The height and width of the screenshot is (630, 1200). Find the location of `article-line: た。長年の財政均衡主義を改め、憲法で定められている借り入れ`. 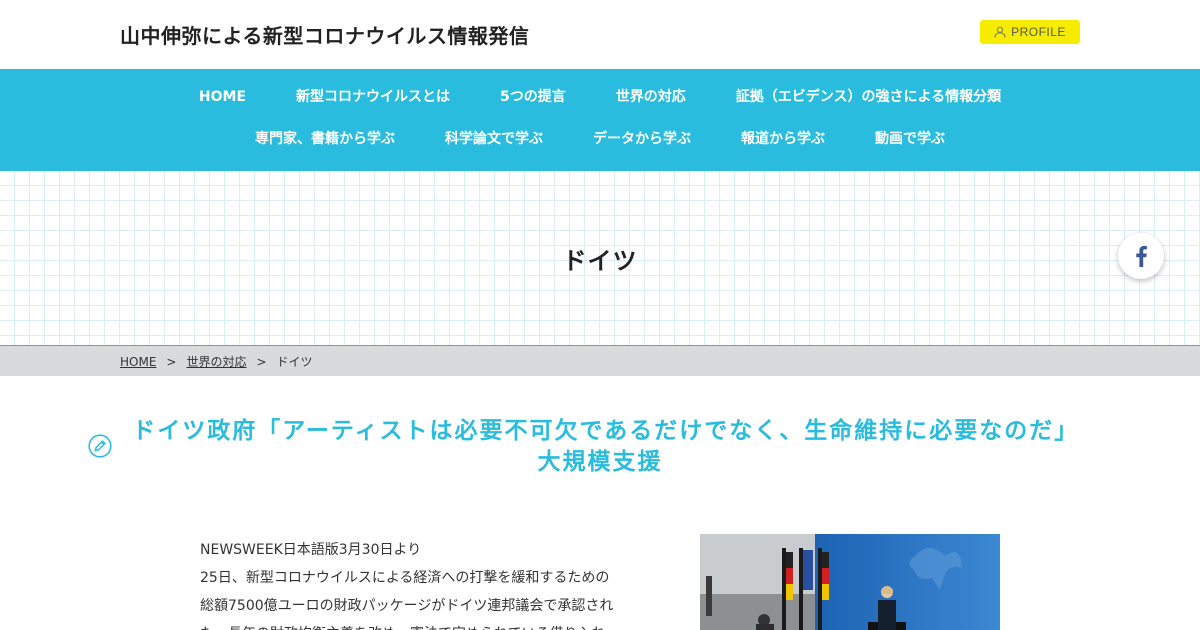

article-line: た。長年の財政均衡主義を改め、憲法で定められている借り入れ is located at coordinates (410, 625).